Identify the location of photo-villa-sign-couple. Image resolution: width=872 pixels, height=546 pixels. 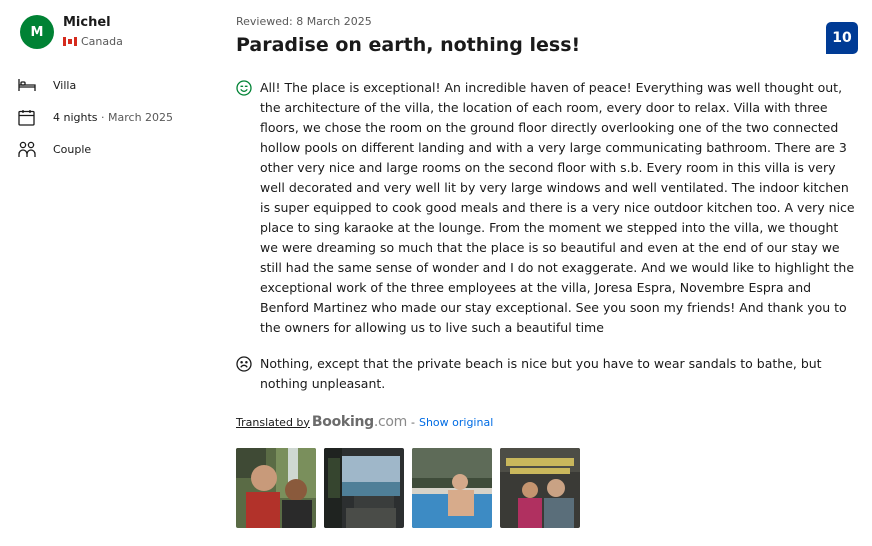
(540, 488).